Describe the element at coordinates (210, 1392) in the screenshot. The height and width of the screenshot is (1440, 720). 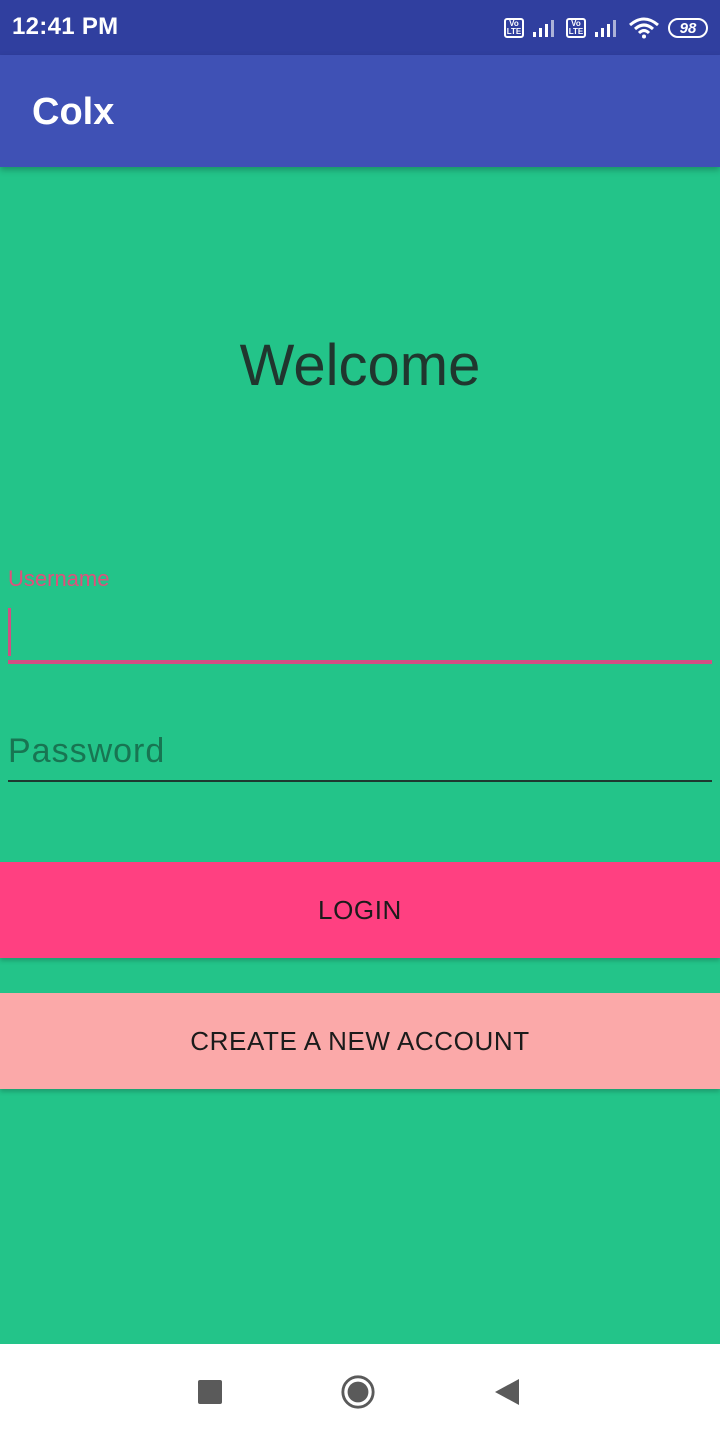
I see `recents-icon` at that location.